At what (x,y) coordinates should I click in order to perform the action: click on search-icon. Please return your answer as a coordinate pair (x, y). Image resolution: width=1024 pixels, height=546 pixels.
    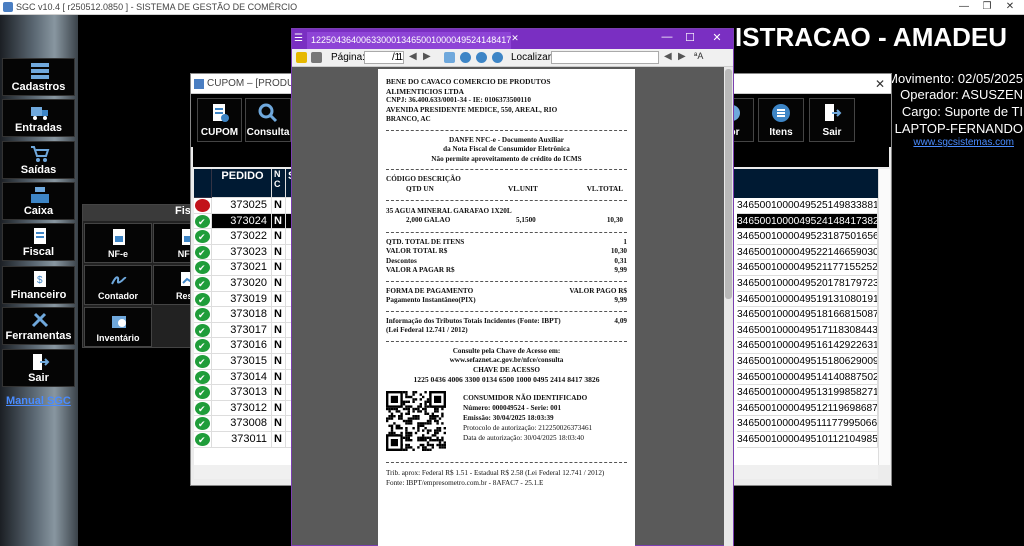
    Looking at the image, I should click on (268, 113).